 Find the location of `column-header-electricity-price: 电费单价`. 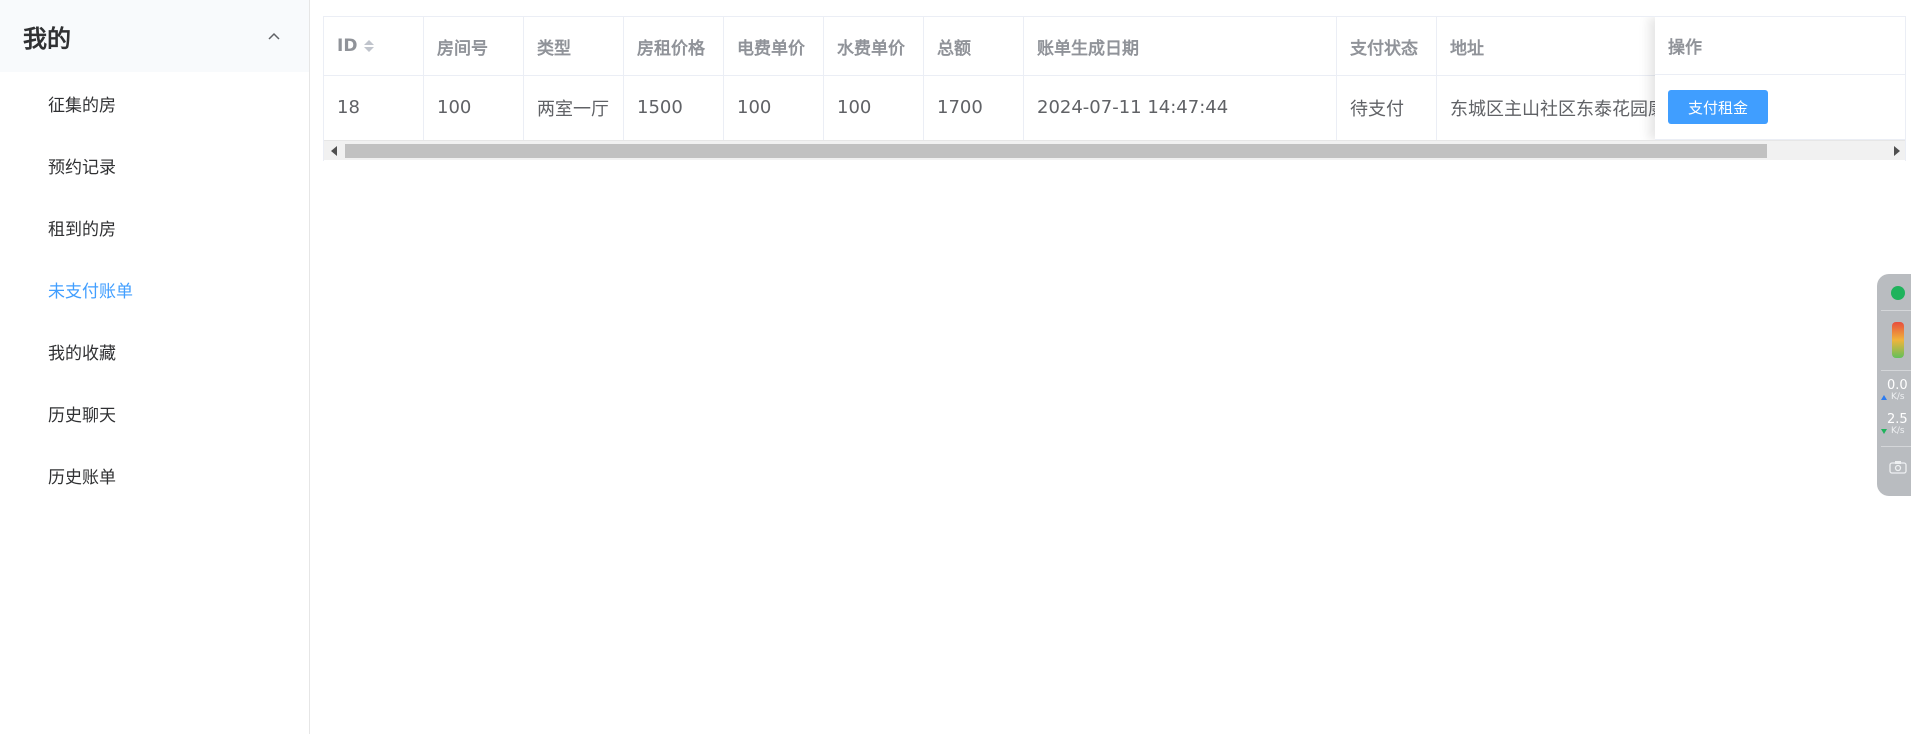

column-header-electricity-price: 电费单价 is located at coordinates (774, 46).